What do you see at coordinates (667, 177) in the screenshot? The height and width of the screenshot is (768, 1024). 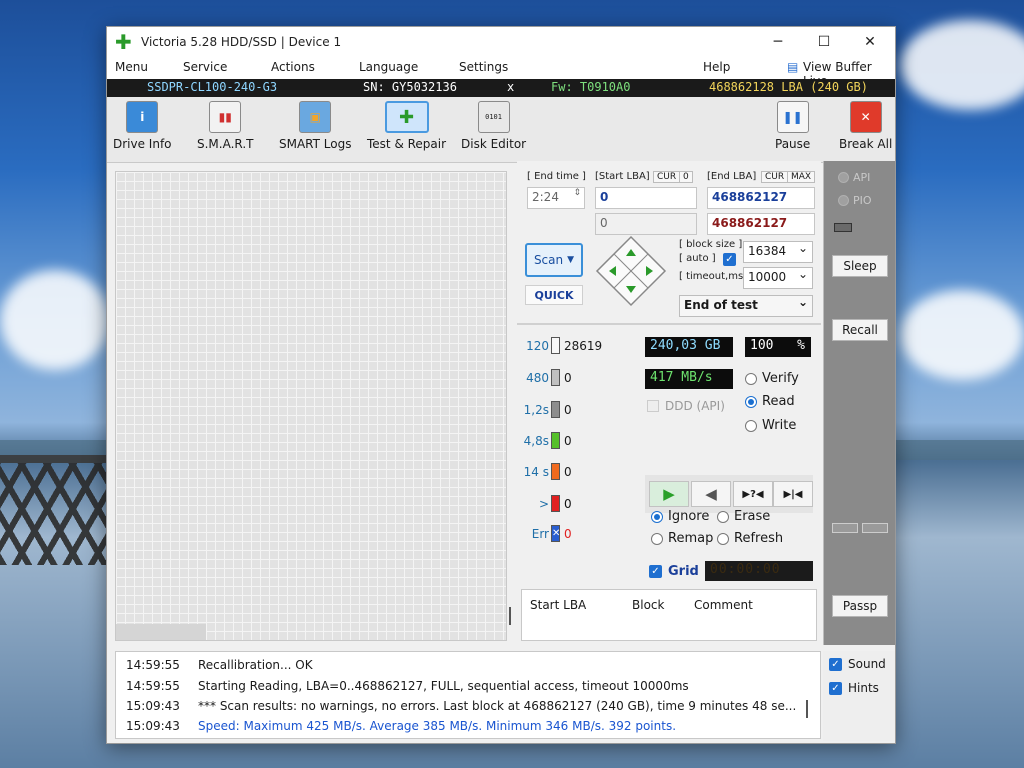 I see `start-lba-cur-tag: CUR` at bounding box center [667, 177].